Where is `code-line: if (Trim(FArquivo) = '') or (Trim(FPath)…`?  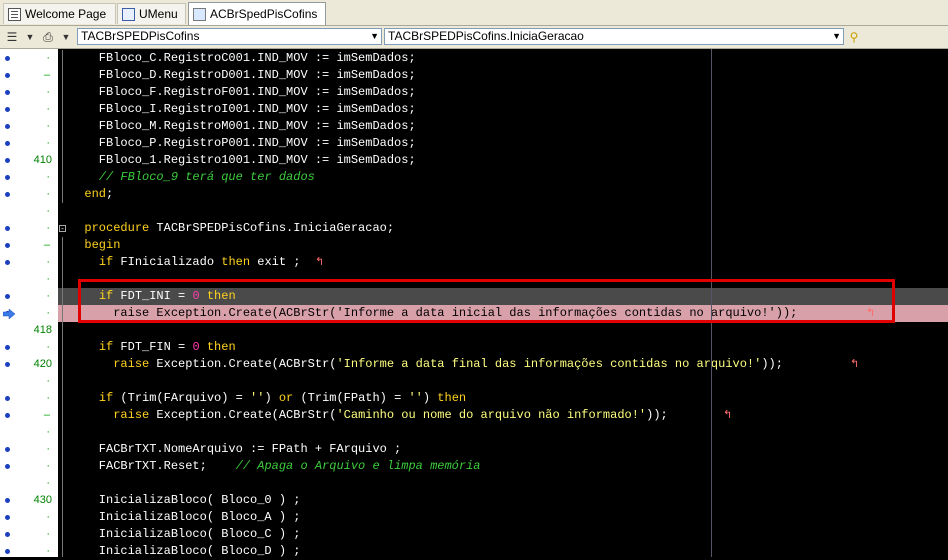 code-line: if (Trim(FArquivo) = '') or (Trim(FPath)… is located at coordinates (503, 398).